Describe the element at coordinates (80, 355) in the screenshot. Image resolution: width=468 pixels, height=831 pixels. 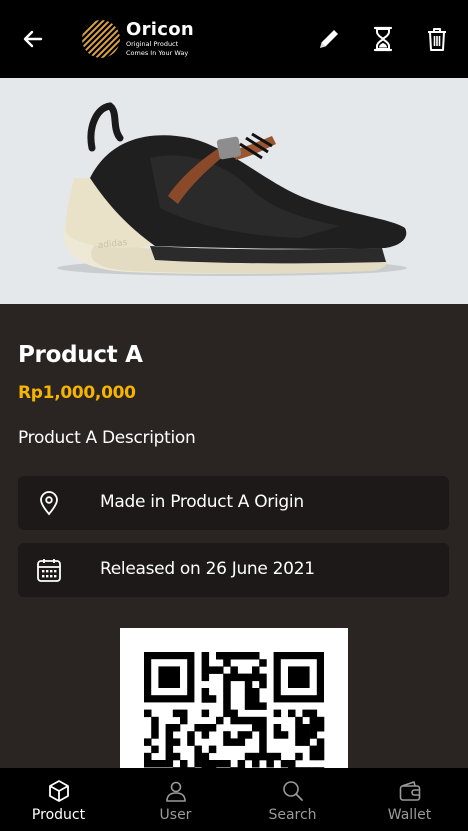
I see `product-title: Product A` at that location.